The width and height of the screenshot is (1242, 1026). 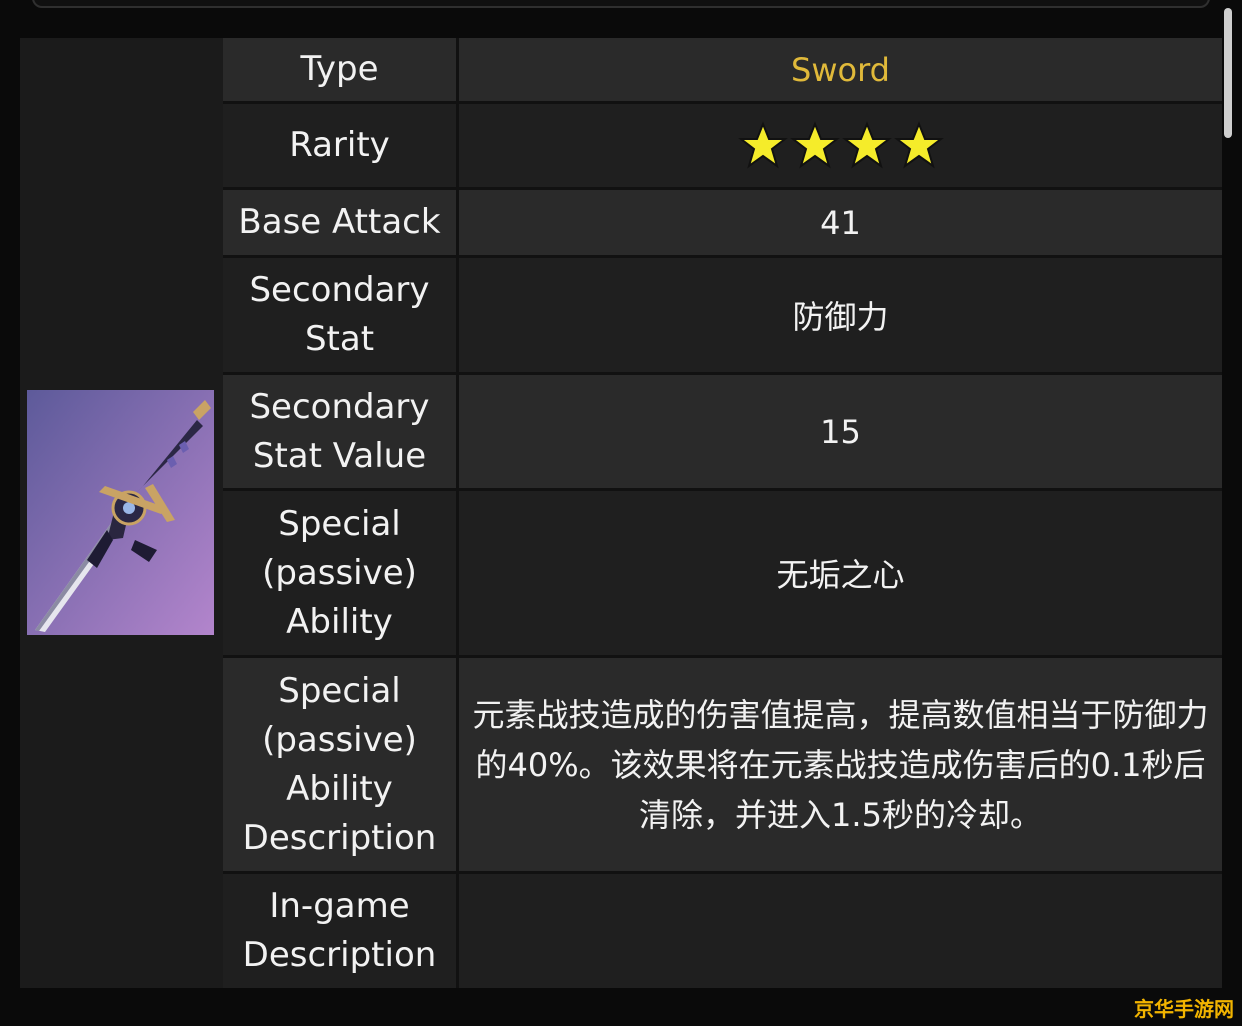 I want to click on rarity-value, so click(x=840, y=145).